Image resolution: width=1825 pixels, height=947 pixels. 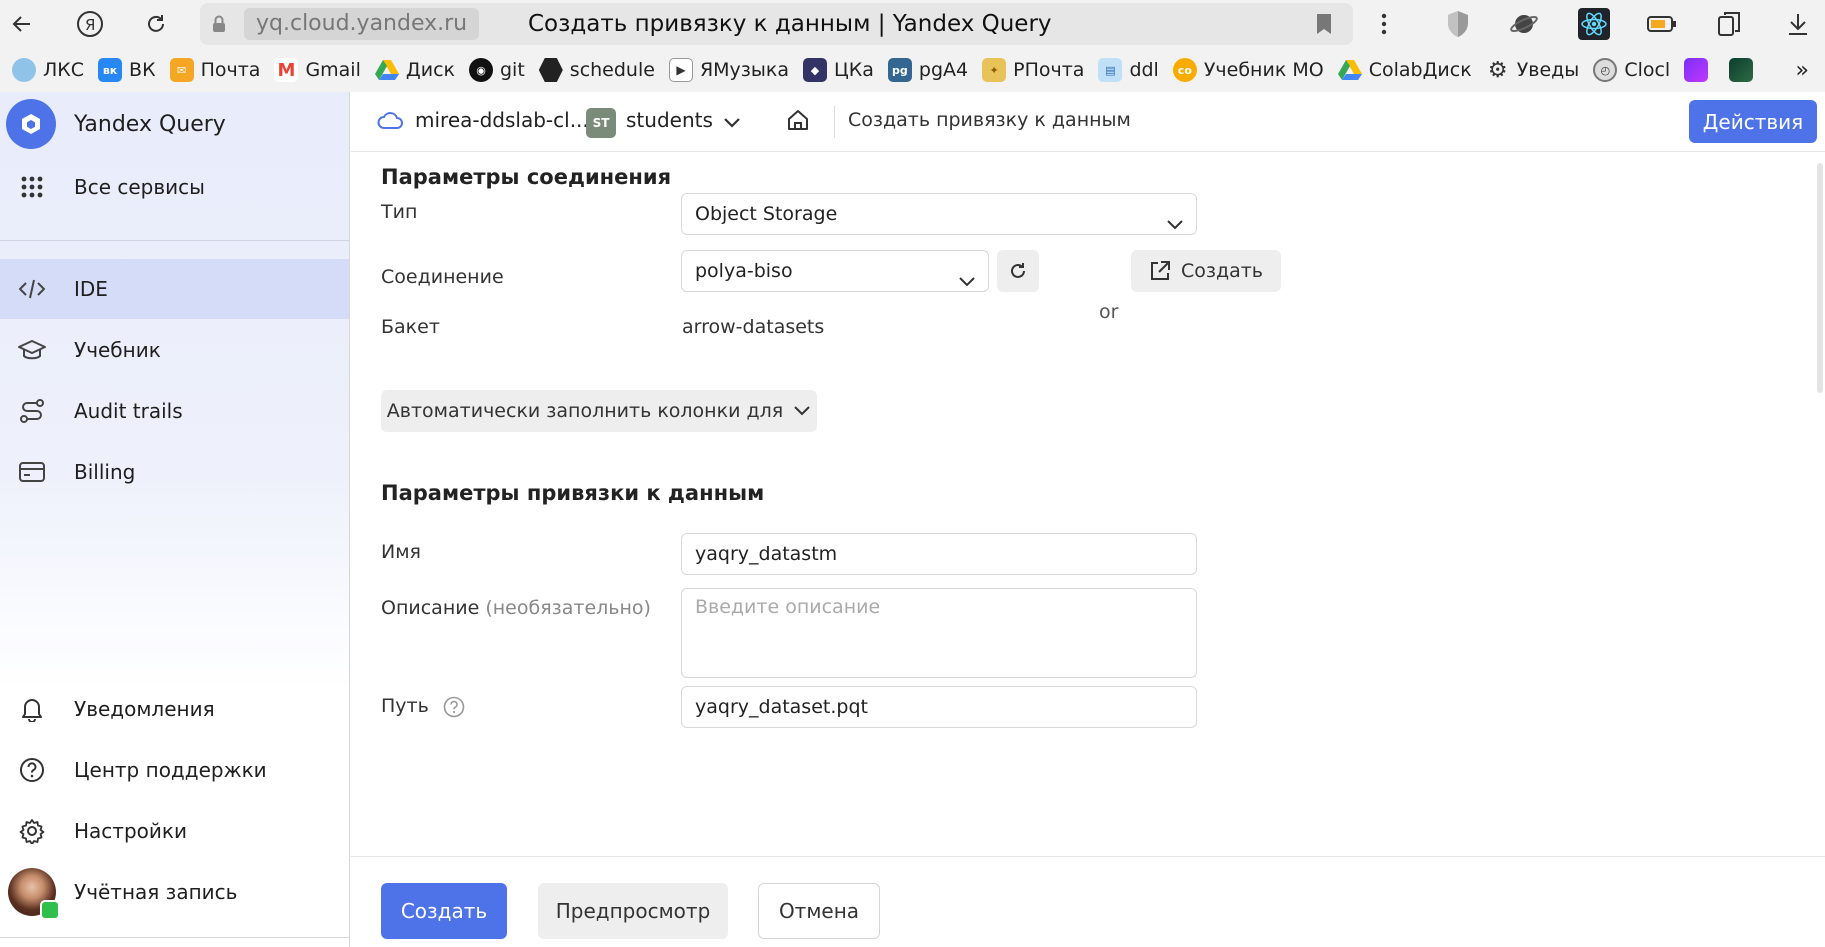 What do you see at coordinates (1802, 70) in the screenshot?
I see `more-bookmarks-icon: »` at bounding box center [1802, 70].